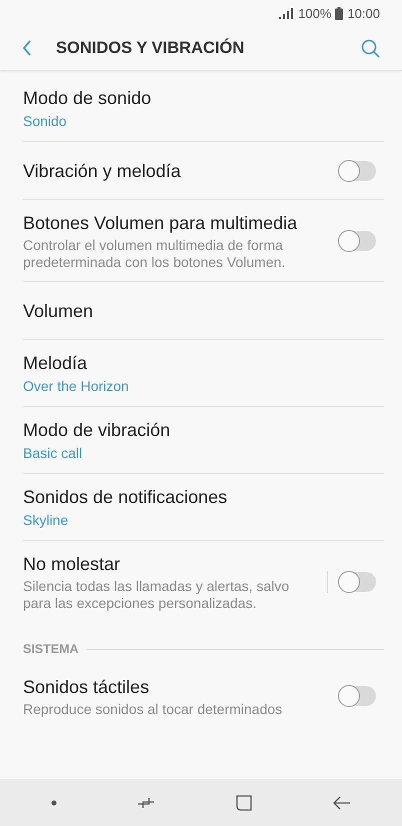 Image resolution: width=402 pixels, height=826 pixels. I want to click on settings-item: Modo de sonido Sonido, so click(203, 106).